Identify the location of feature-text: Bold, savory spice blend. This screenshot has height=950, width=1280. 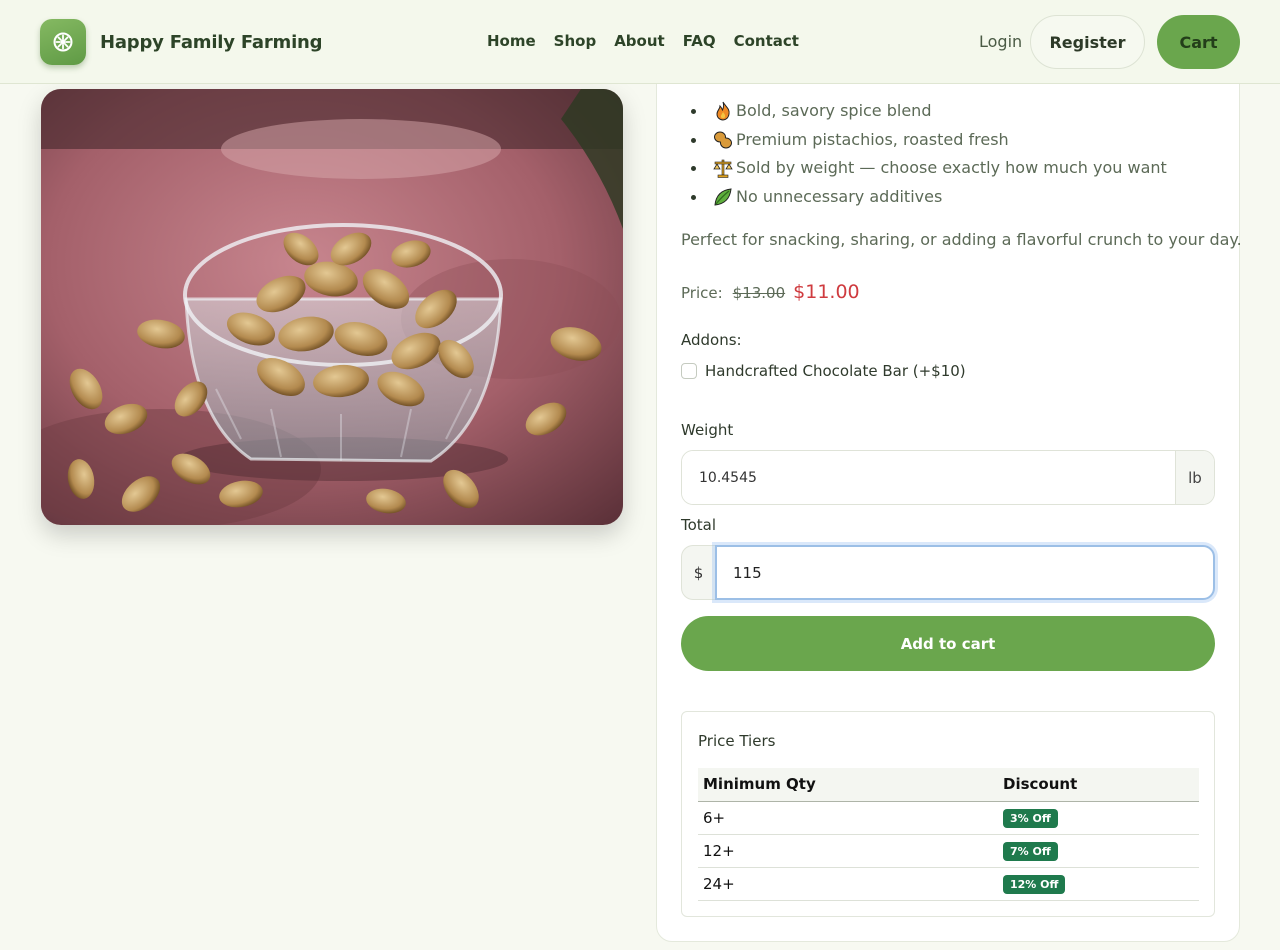
(834, 110).